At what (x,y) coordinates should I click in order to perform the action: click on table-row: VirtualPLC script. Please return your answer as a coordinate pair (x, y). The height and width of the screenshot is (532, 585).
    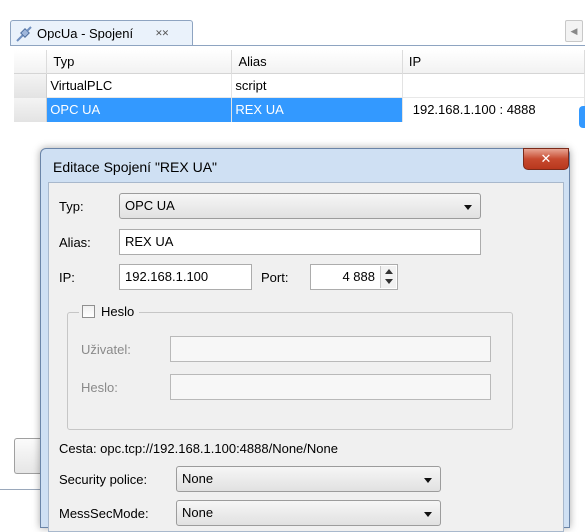
    Looking at the image, I should click on (299, 86).